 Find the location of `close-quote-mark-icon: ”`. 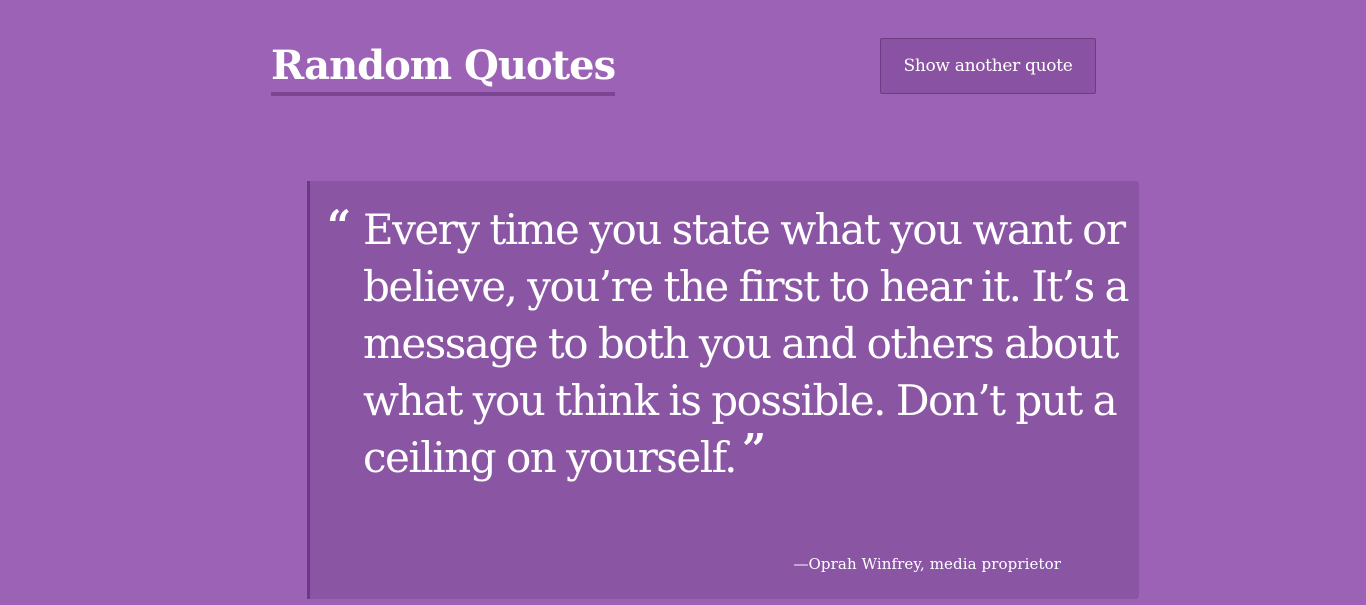

close-quote-mark-icon: ” is located at coordinates (754, 450).